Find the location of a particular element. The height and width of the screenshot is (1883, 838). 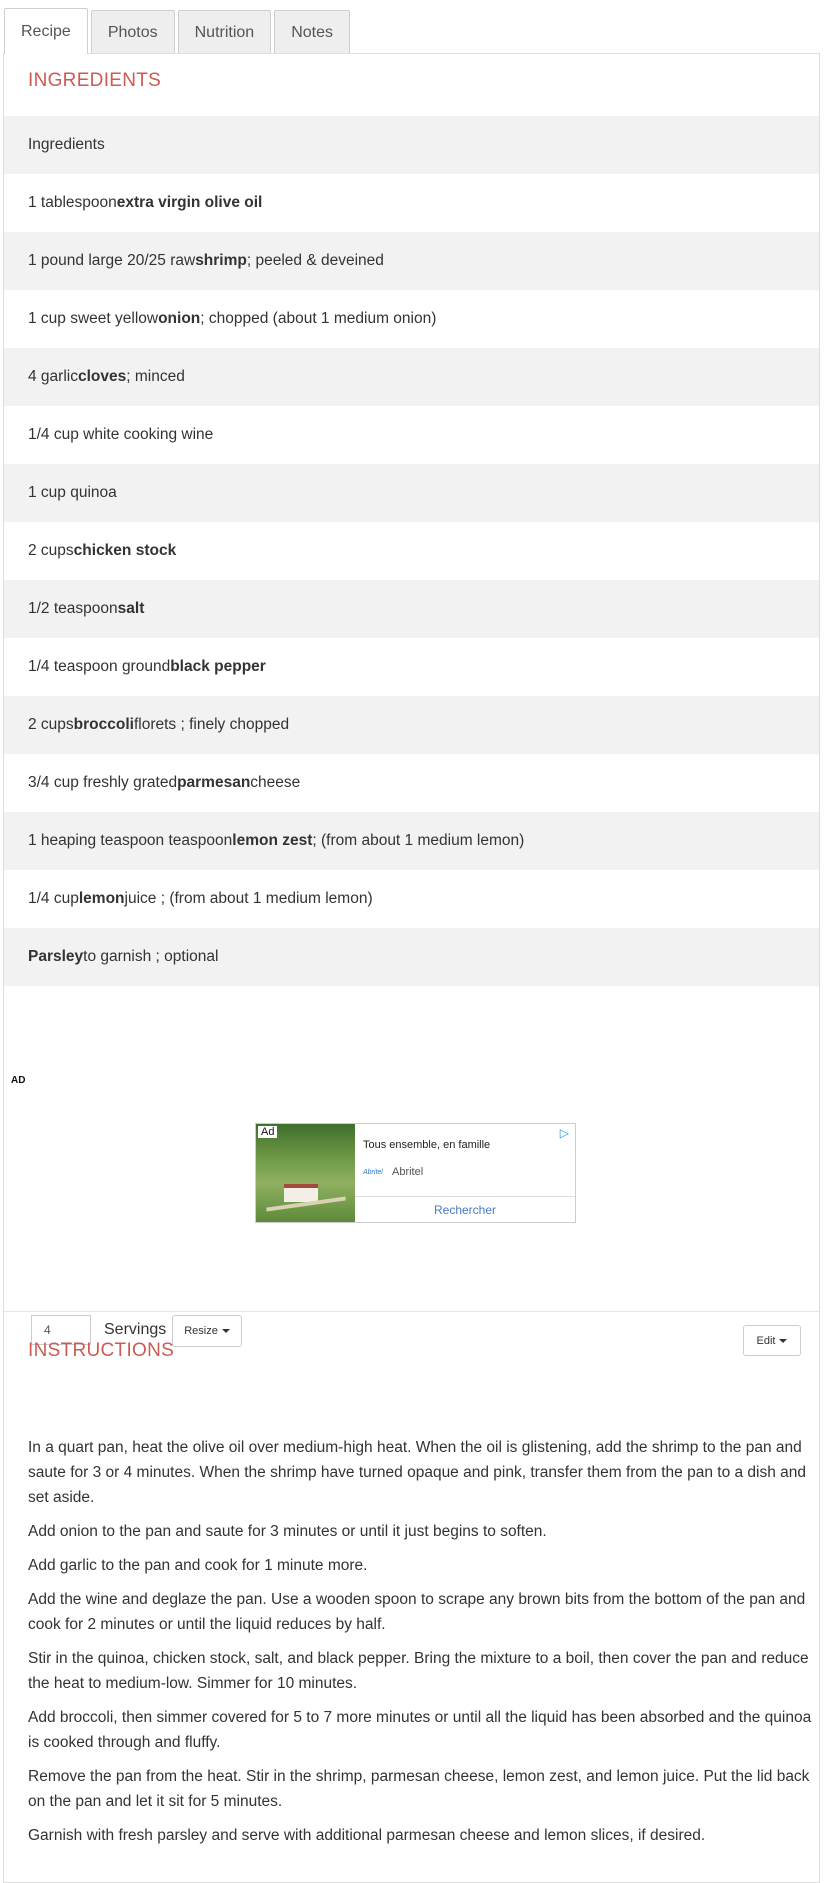

ingredient-row: 2 cups broccoli florets ; finely chopped is located at coordinates (411, 725).